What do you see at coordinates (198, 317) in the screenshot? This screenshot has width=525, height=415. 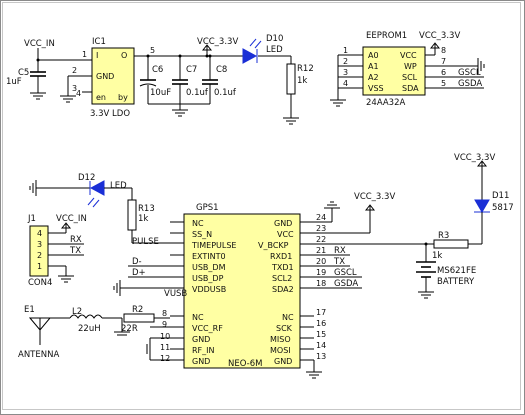 I see `gps-lpin-8: NC` at bounding box center [198, 317].